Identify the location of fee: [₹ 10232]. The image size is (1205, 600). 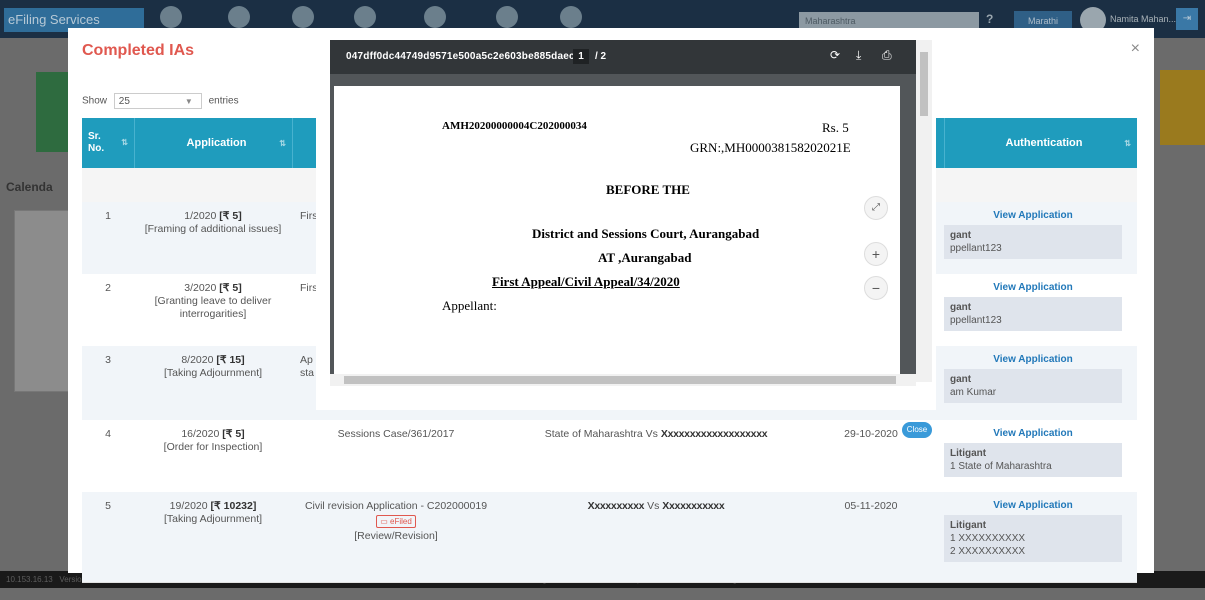
(233, 506).